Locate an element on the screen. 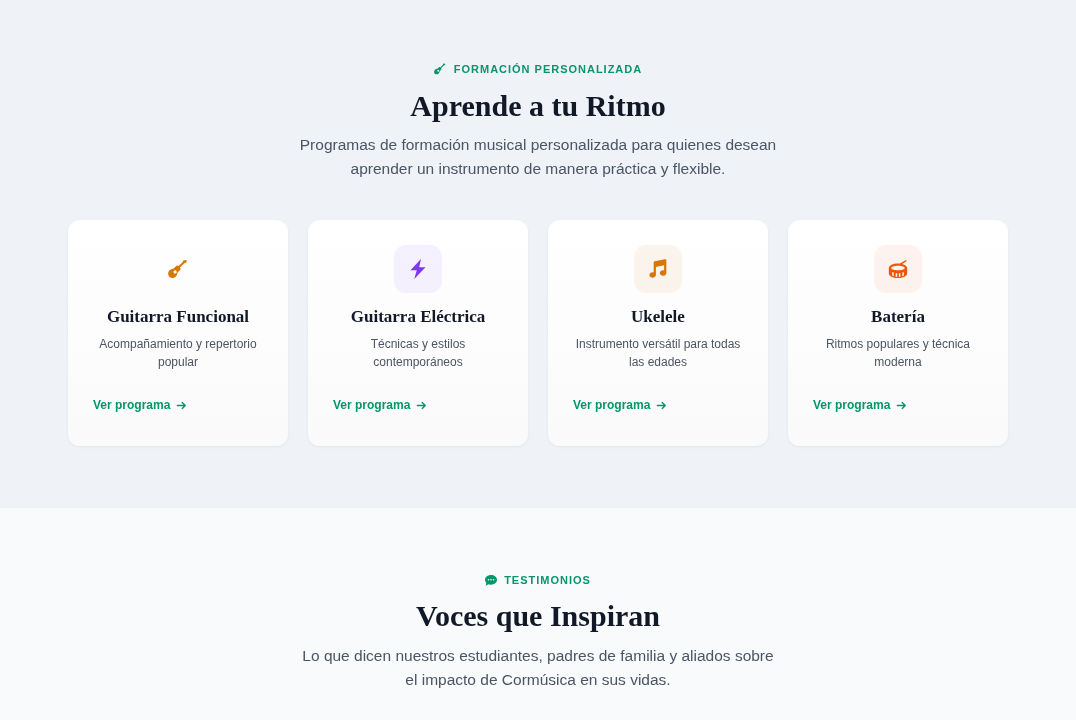 This screenshot has height=720, width=1076. program-description: Acompañamiento y repertorio popular is located at coordinates (178, 353).